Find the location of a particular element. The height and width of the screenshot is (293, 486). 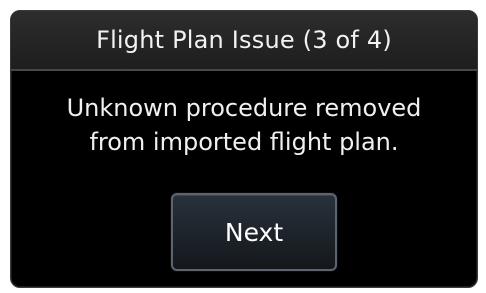

next-button-label: Next is located at coordinates (254, 232).